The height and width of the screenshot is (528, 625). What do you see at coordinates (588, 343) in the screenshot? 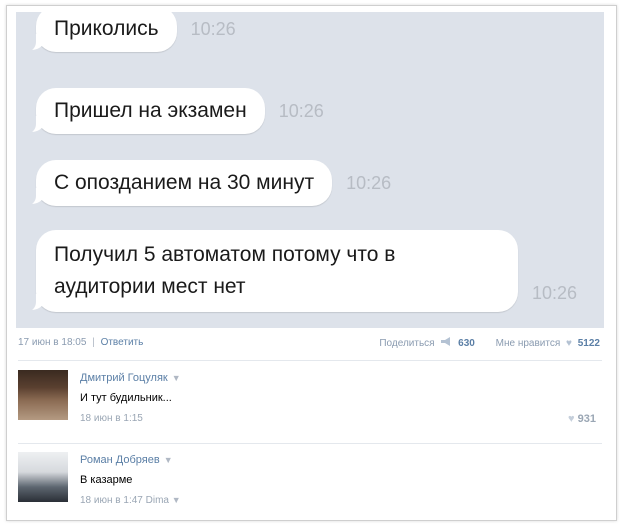
I see `like-count: 5122` at bounding box center [588, 343].